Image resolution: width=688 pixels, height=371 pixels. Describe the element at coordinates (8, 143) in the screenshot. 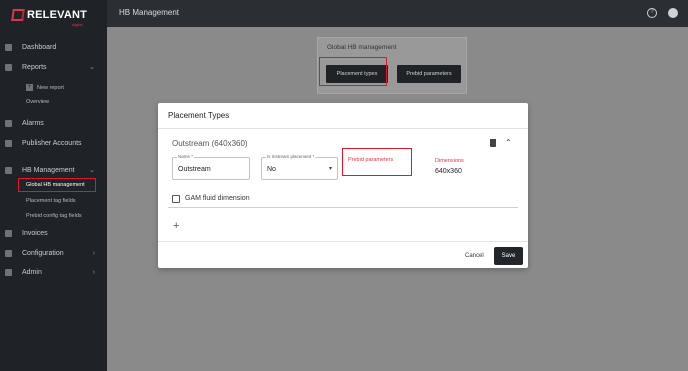

I see `publisher-icon` at that location.